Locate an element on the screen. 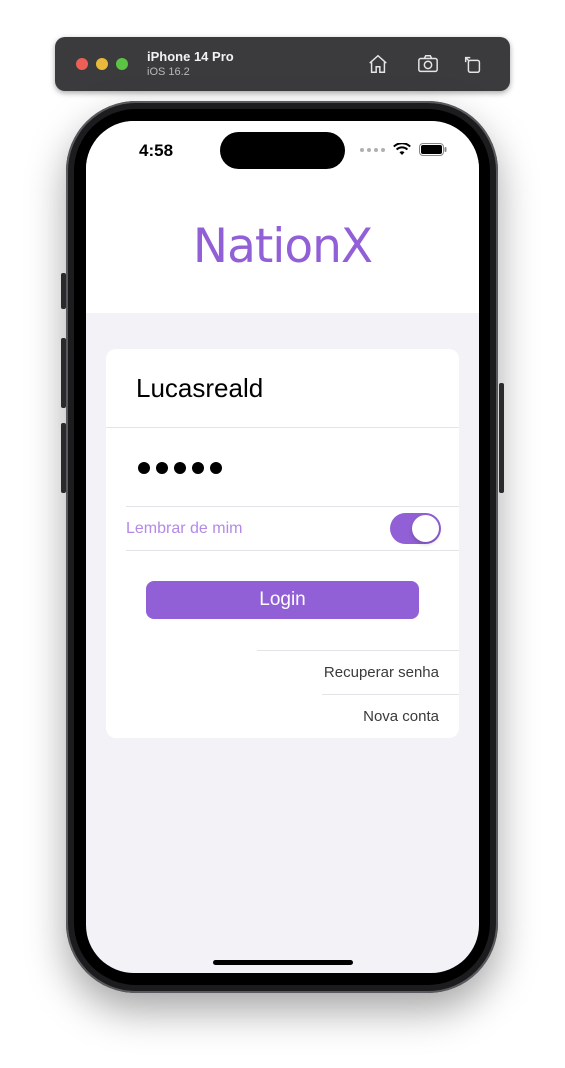 The width and height of the screenshot is (565, 1068). battery-icon is located at coordinates (433, 149).